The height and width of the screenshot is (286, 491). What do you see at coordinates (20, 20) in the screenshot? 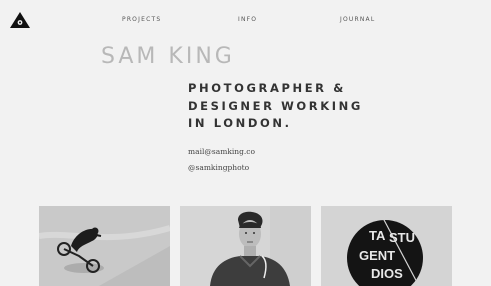
I see `logo-icon` at bounding box center [20, 20].